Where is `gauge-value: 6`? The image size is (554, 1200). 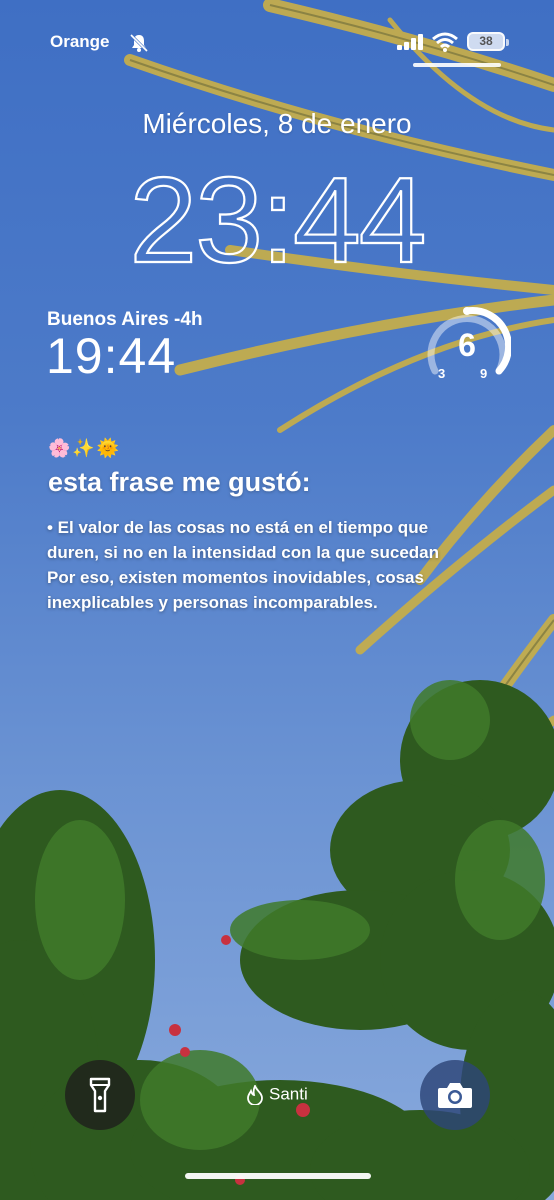
gauge-value: 6 is located at coordinates (467, 345).